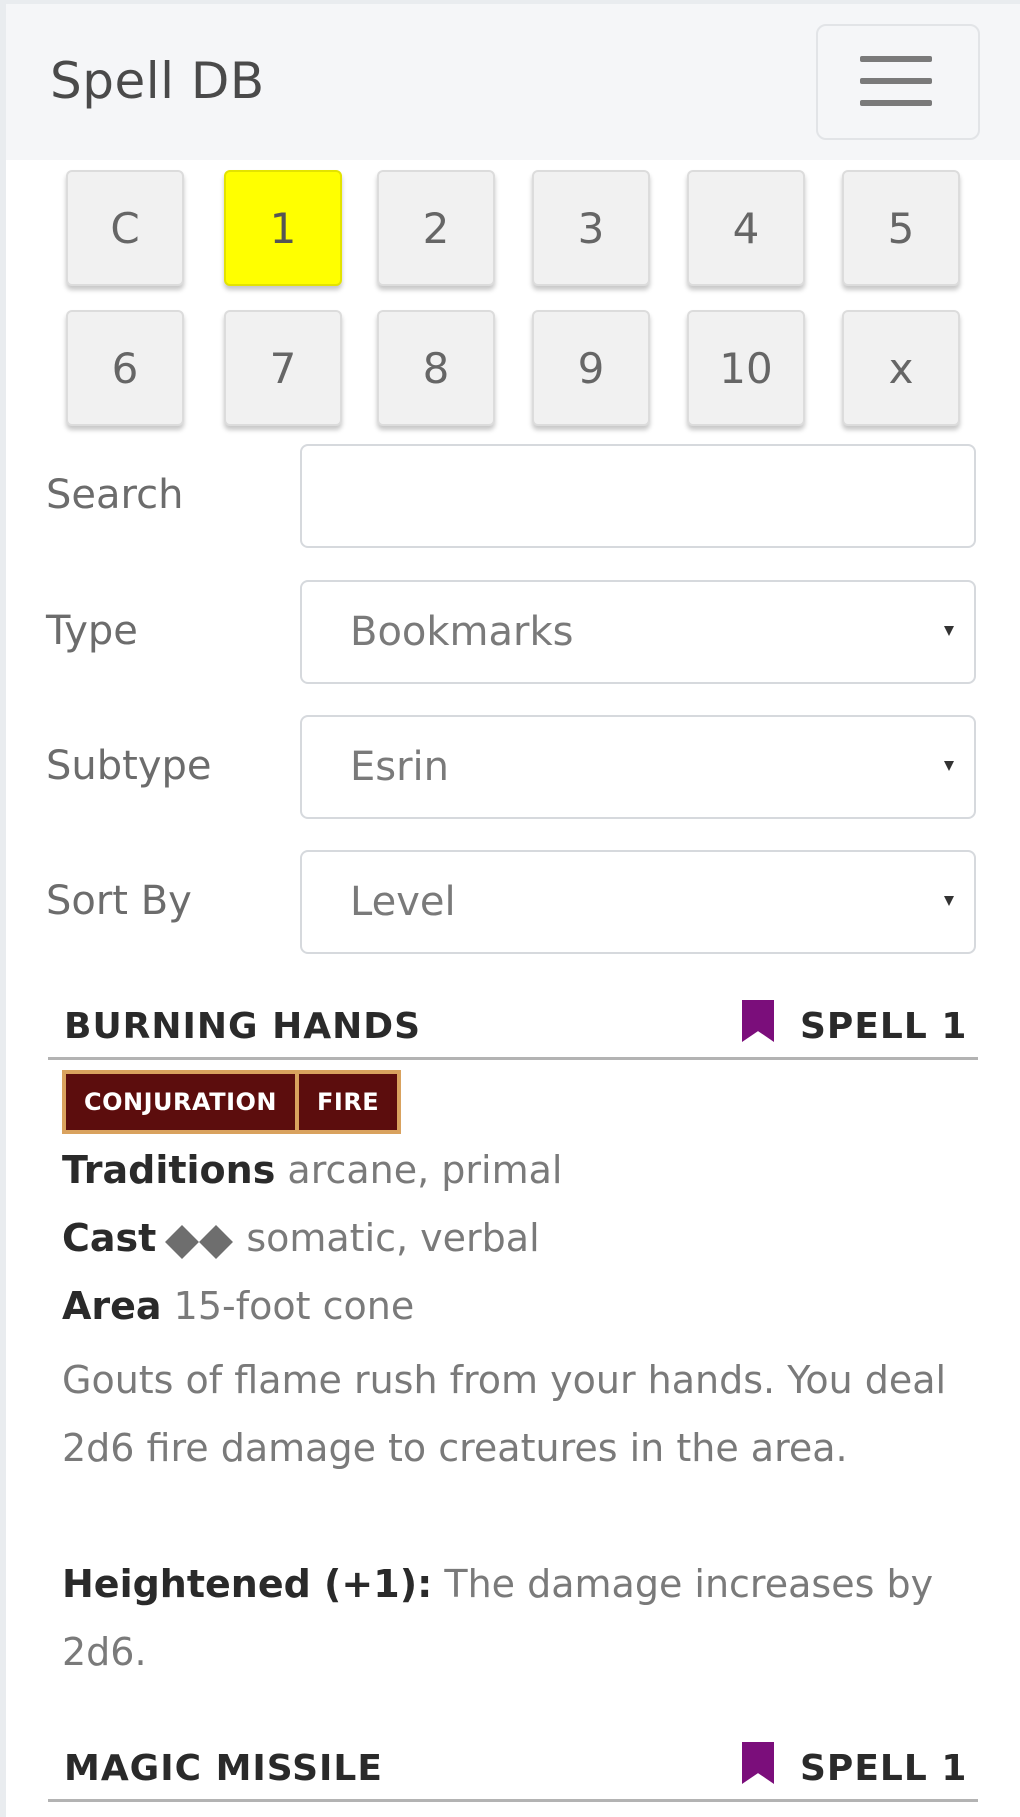 Image resolution: width=1020 pixels, height=1817 pixels. Describe the element at coordinates (425, 1170) in the screenshot. I see `traditions-value: arcane, primal` at that location.